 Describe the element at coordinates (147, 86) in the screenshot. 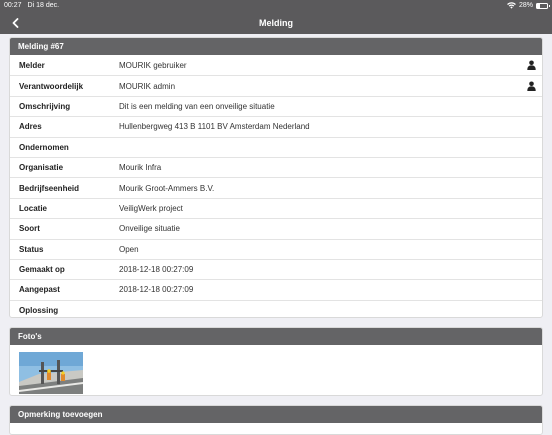

I see `detail-value: MOURIK admin` at that location.